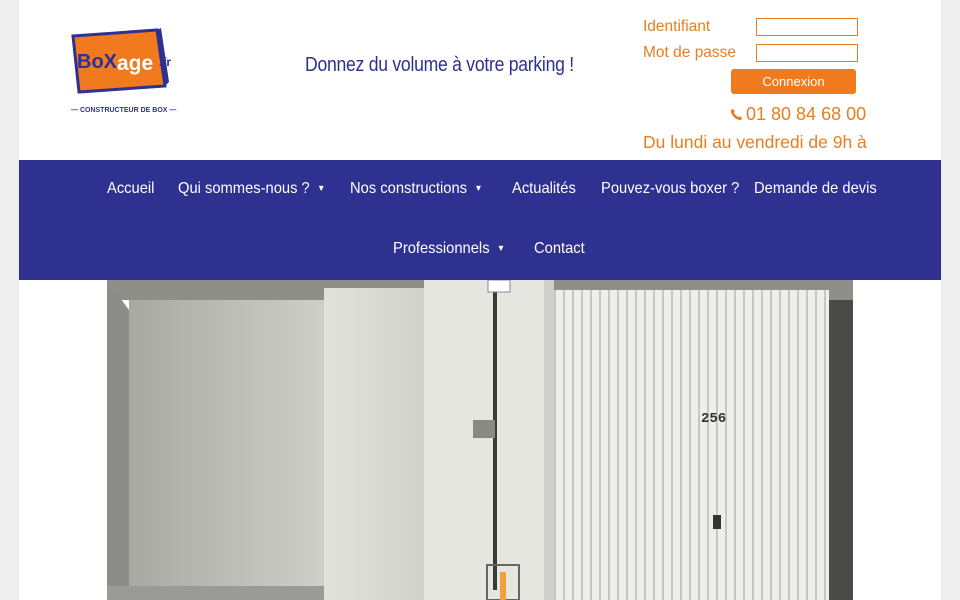 Image resolution: width=960 pixels, height=600 pixels. I want to click on login-button: Connexion, so click(793, 81).